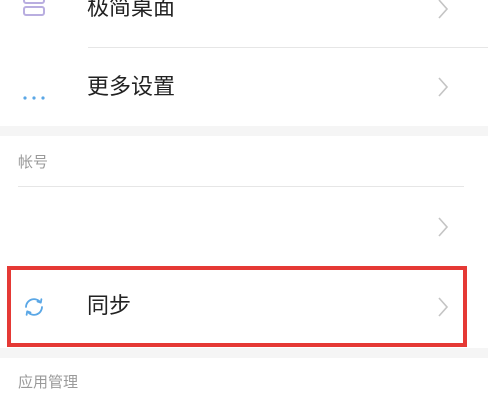 Image resolution: width=488 pixels, height=398 pixels. I want to click on settings-item-label: 极简桌面, so click(131, 10).